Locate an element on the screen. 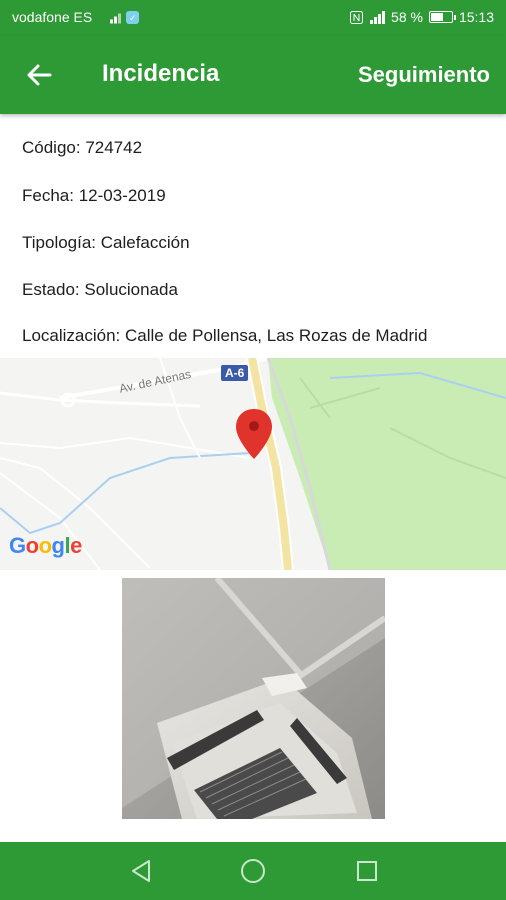 This screenshot has height=900, width=506. system-nav-bar is located at coordinates (253, 871).